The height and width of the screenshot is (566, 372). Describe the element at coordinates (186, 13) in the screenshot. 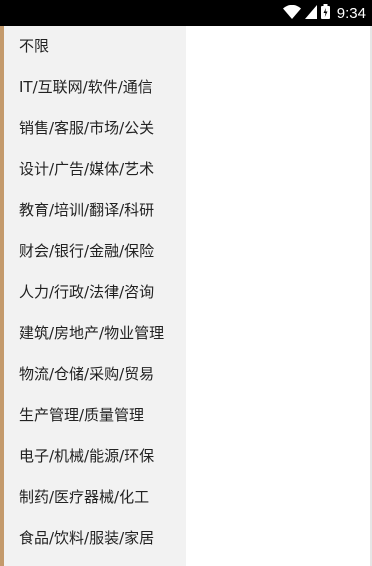

I see `status-bar: 9:34` at that location.